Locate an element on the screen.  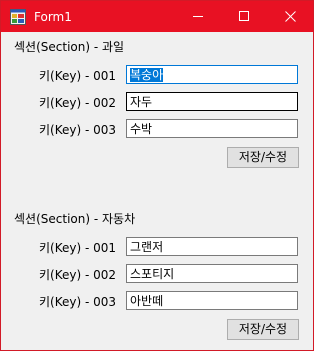
value-input-car-003: 아반떼 is located at coordinates (212, 300).